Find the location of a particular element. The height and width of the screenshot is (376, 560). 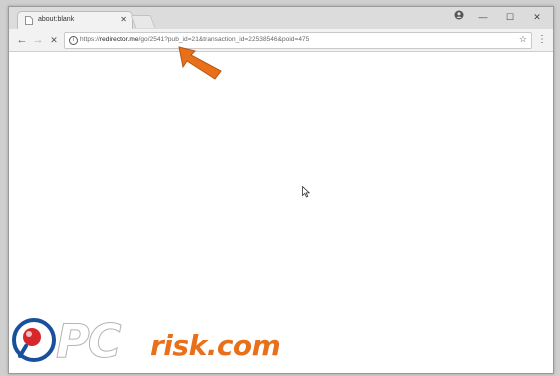

maximize-button: ☐ is located at coordinates (510, 17).